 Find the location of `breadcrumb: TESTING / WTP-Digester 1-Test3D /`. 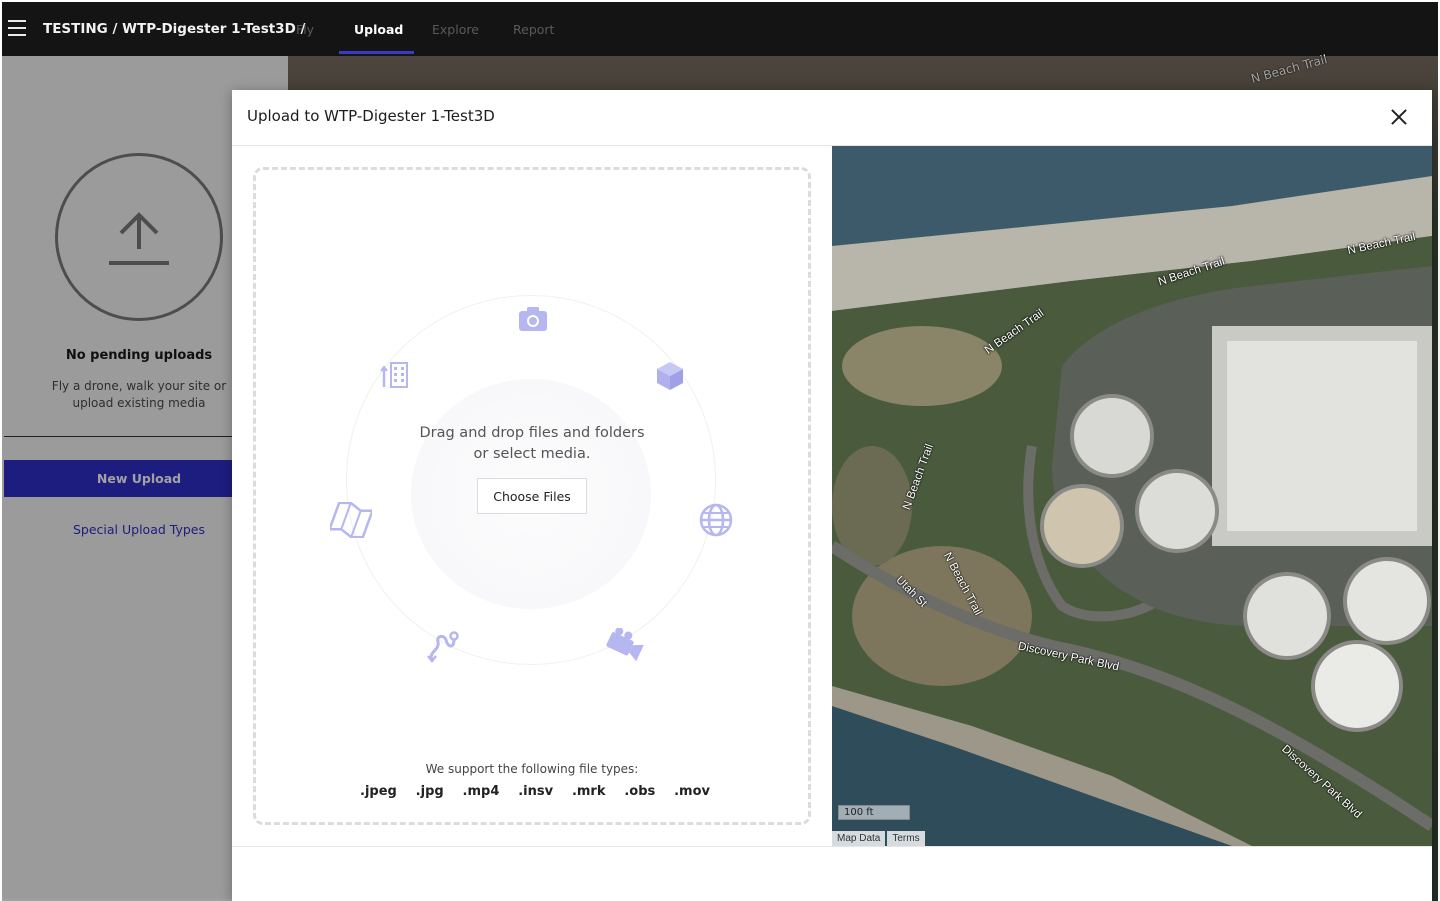

breadcrumb: TESTING / WTP-Digester 1-Test3D / is located at coordinates (174, 29).